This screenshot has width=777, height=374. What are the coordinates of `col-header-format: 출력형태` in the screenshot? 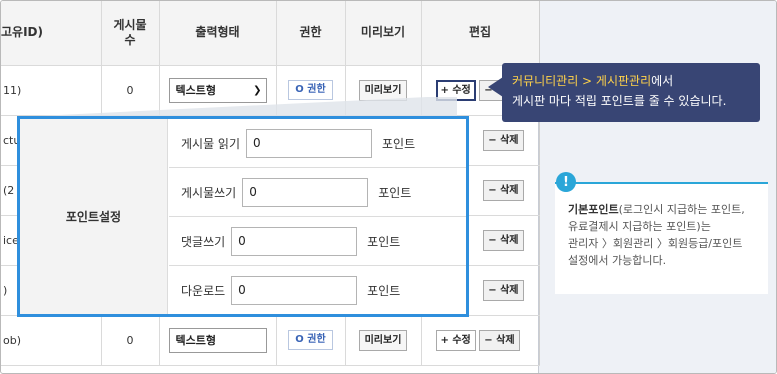 It's located at (218, 33).